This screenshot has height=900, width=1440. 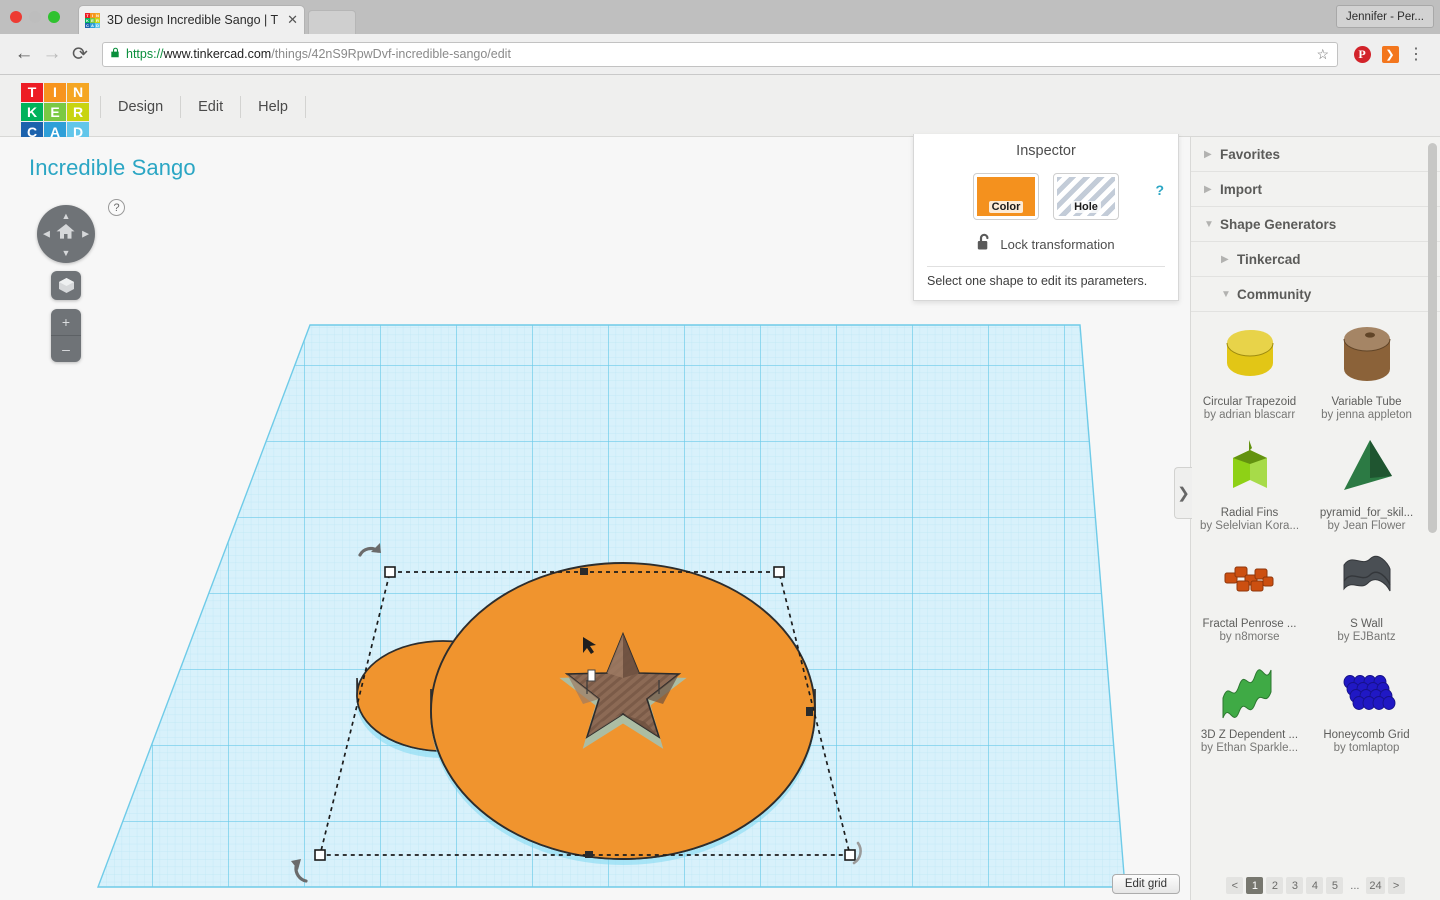 I want to click on pagination-page-4: 4, so click(x=1315, y=885).